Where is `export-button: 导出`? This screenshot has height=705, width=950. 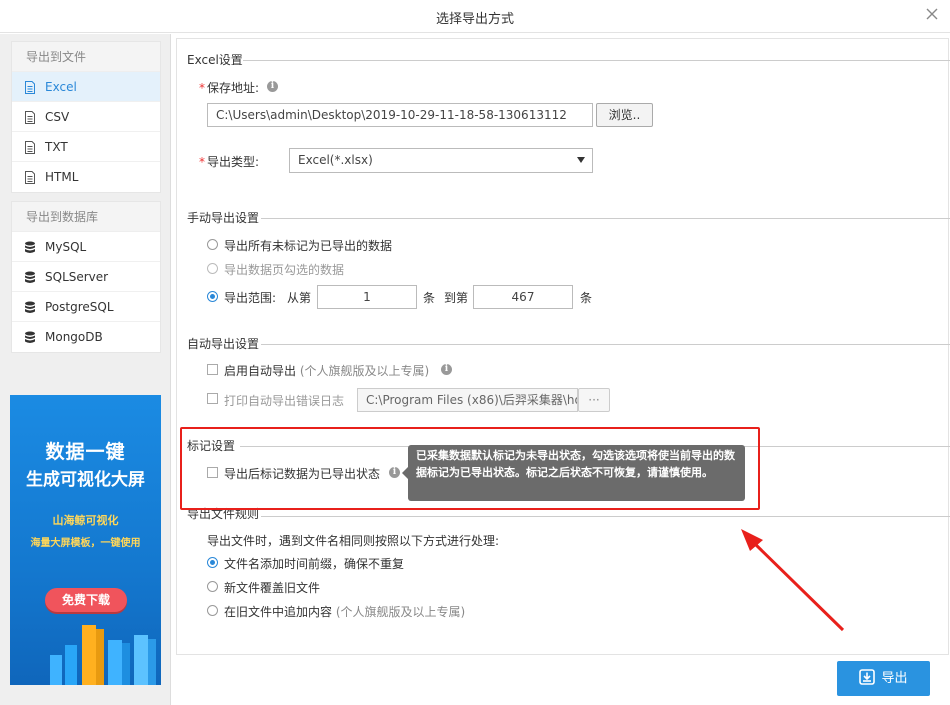
export-button: 导出 is located at coordinates (883, 678).